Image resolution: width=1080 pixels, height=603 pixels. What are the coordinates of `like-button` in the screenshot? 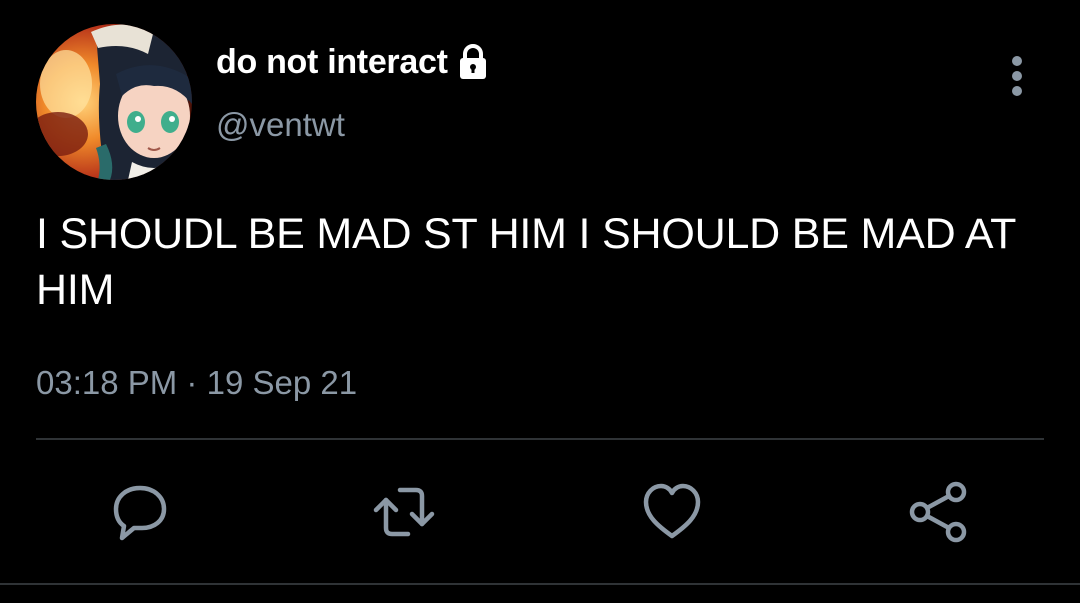 It's located at (672, 512).